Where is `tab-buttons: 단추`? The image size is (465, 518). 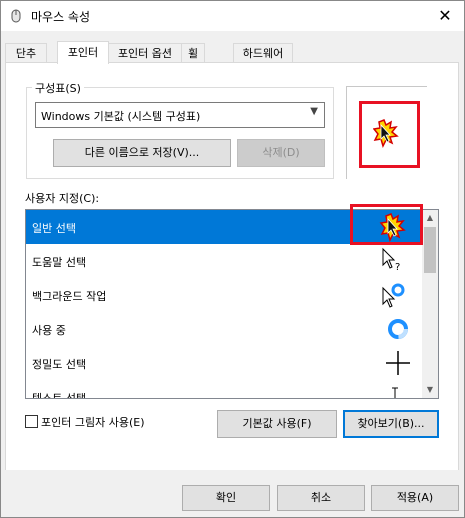
tab-buttons: 단추 is located at coordinates (26, 53).